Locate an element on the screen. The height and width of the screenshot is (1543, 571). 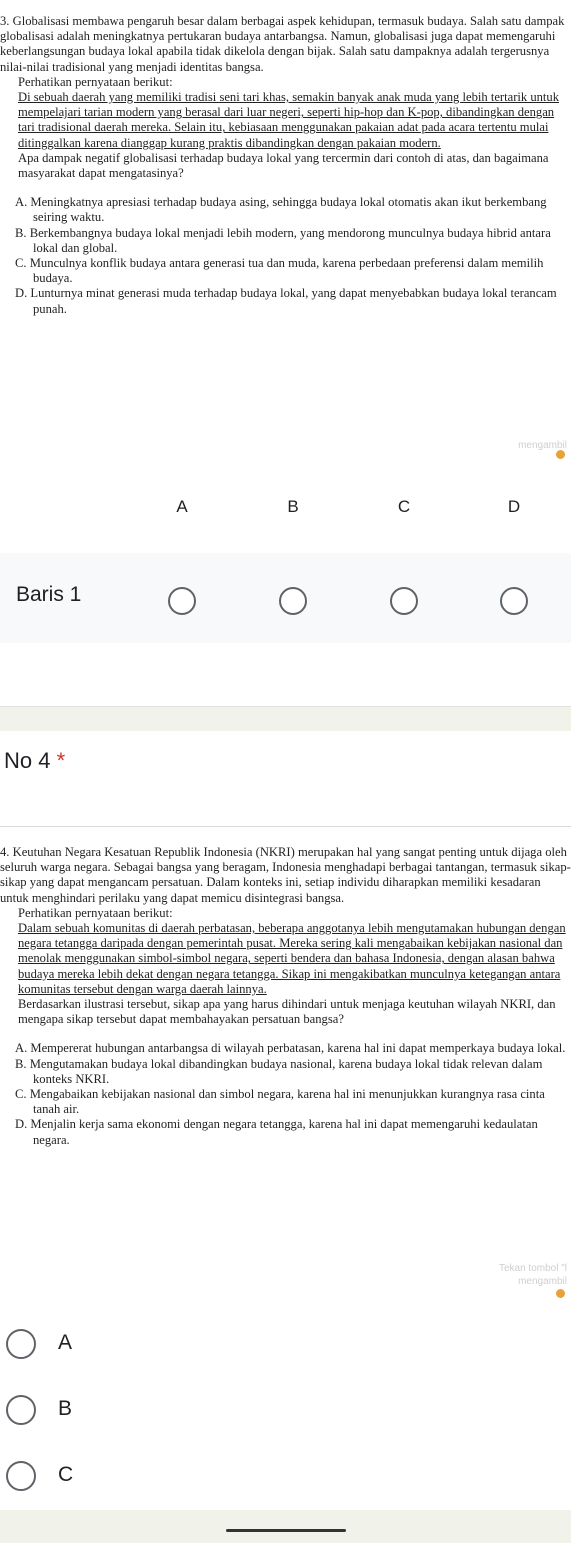
q3-perhatikan: Perhatikan pernyataan berikut: is located at coordinates (95, 81).